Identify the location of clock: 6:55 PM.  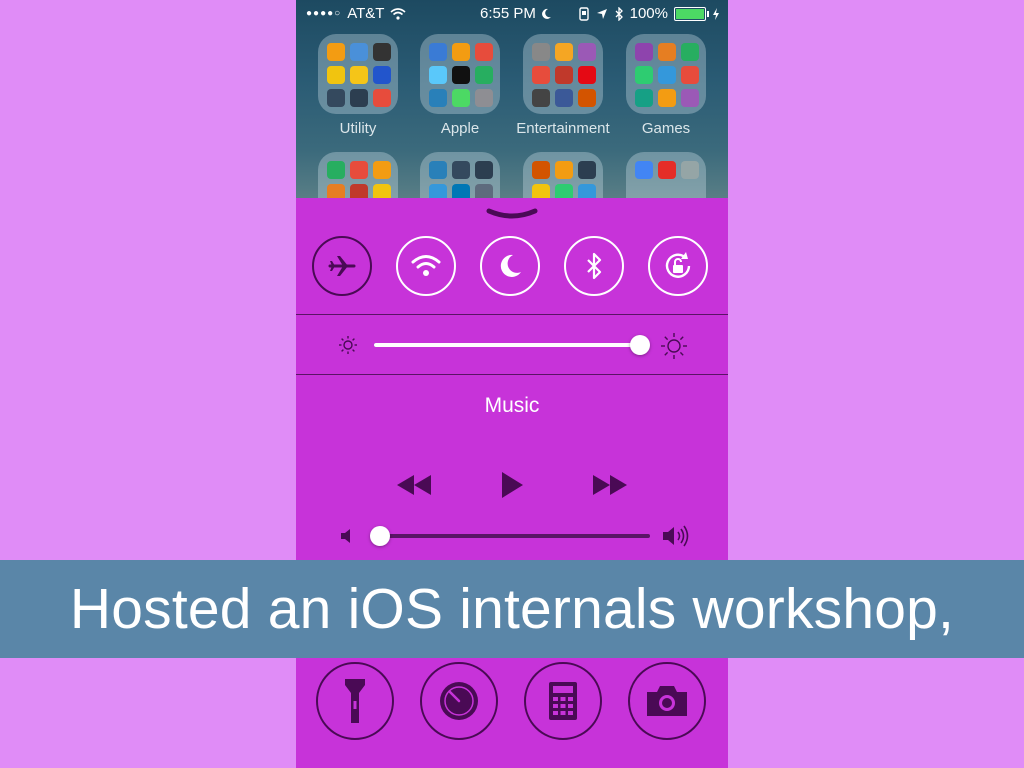
(508, 13).